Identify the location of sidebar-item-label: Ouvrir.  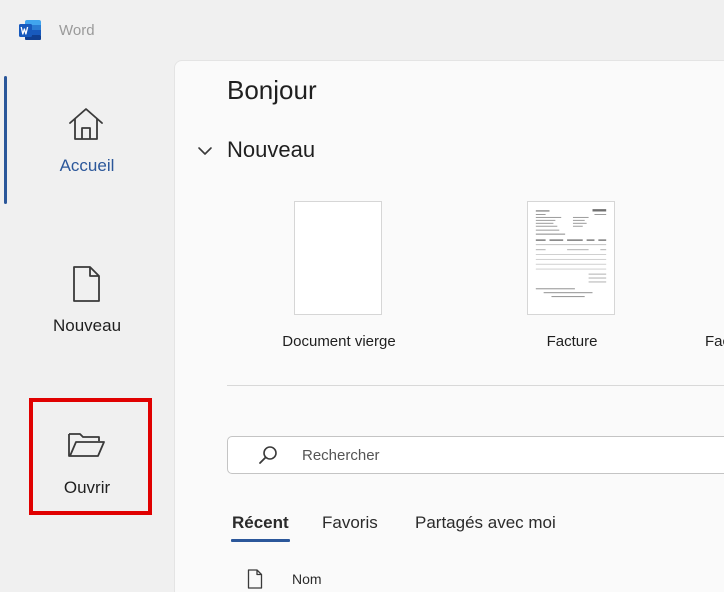
(87, 487).